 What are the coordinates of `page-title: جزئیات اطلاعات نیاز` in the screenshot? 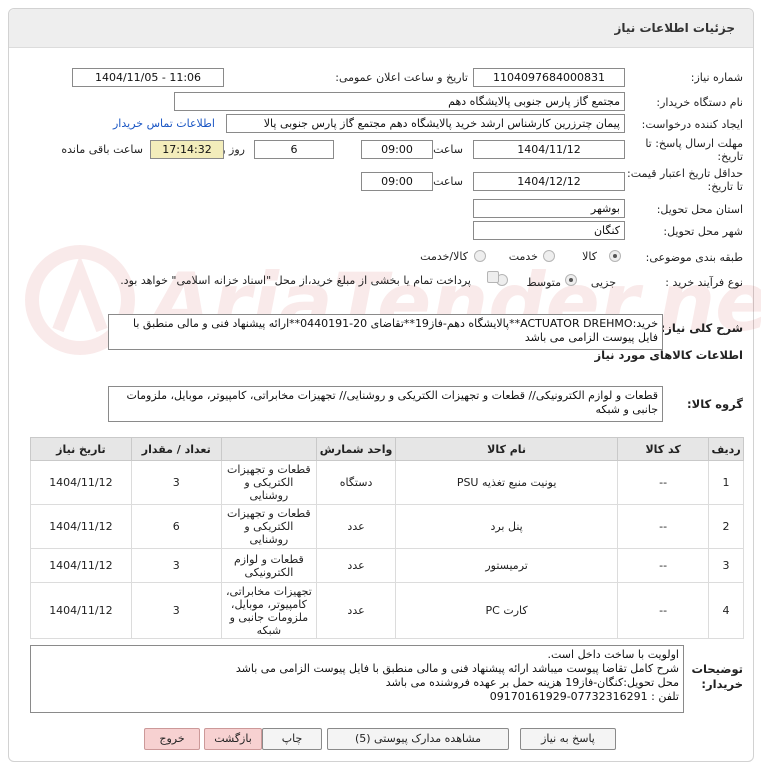 It's located at (674, 28).